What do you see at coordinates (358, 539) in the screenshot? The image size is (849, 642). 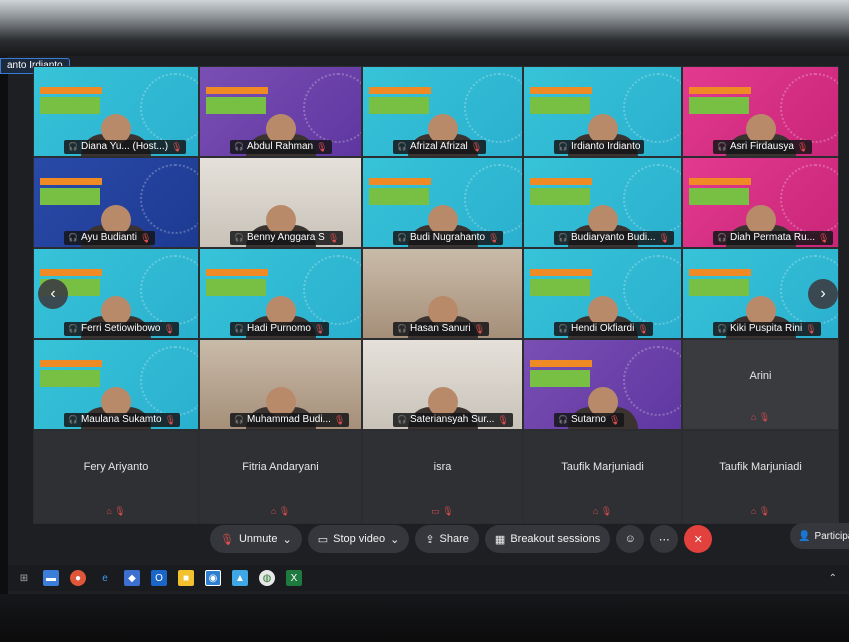 I see `stop-video-button: ▭ Stop video ⌄` at bounding box center [358, 539].